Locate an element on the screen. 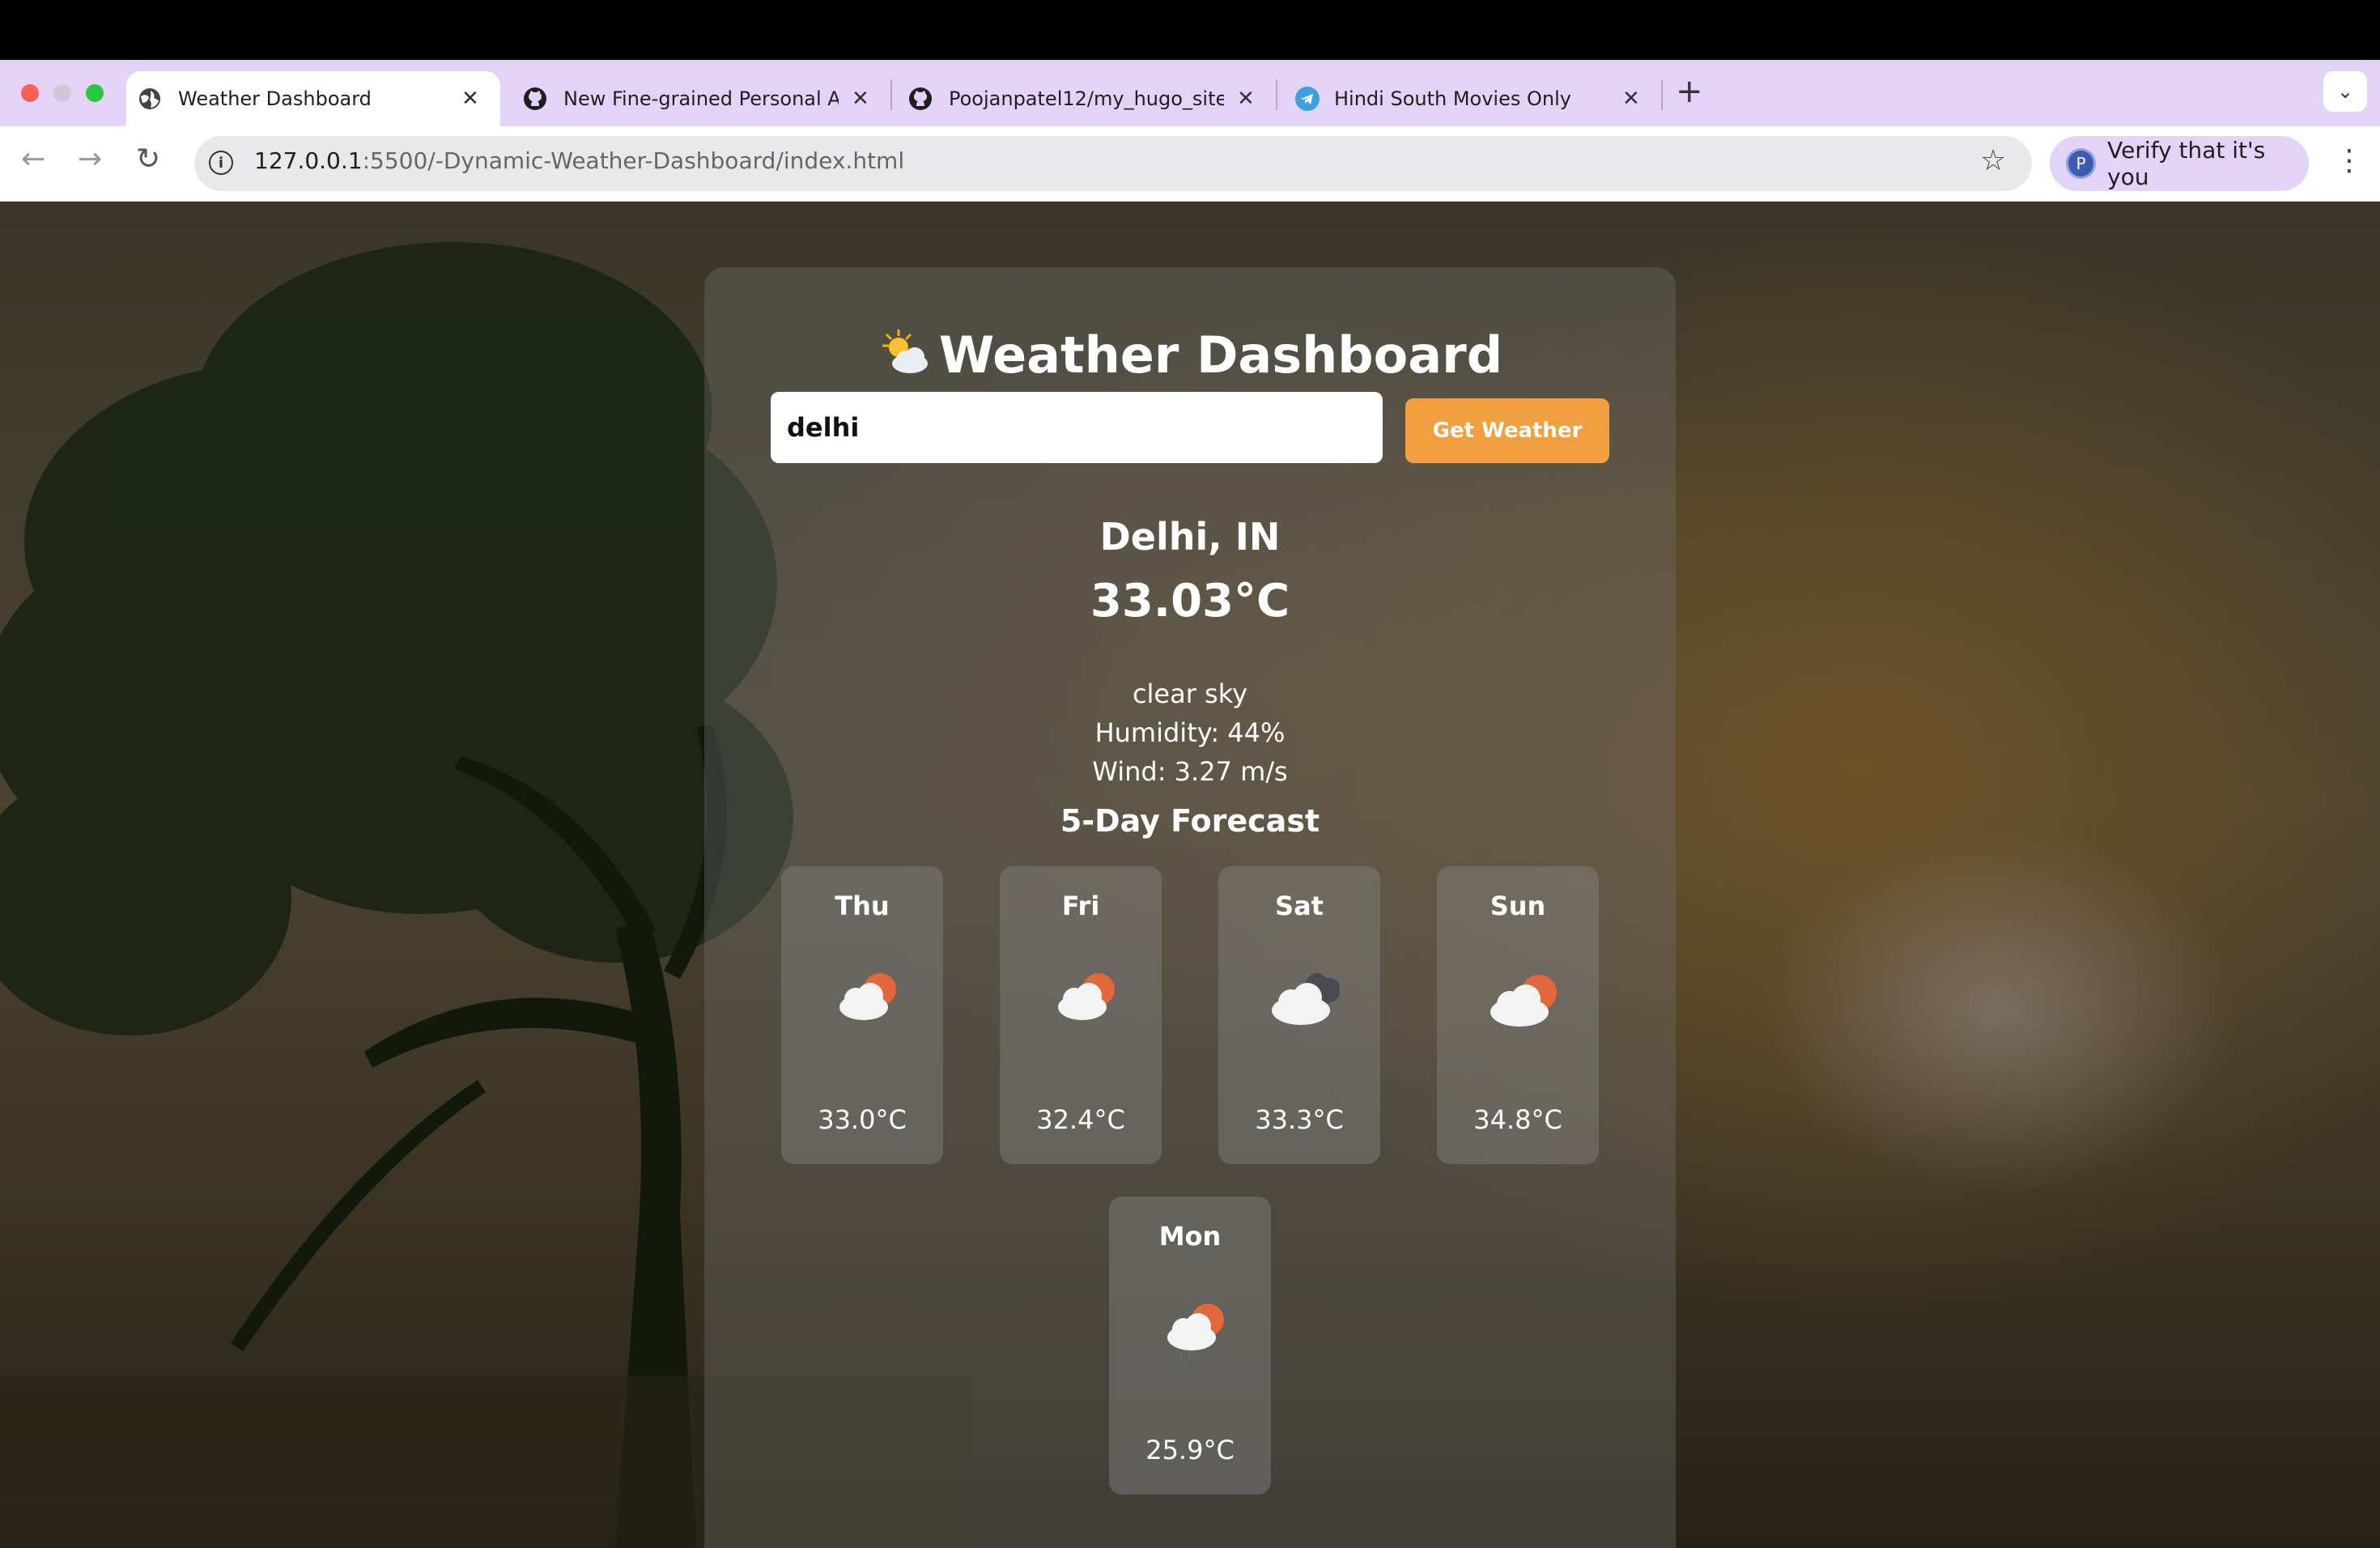 The width and height of the screenshot is (2380, 1548). forecast-day: Sun is located at coordinates (1518, 906).